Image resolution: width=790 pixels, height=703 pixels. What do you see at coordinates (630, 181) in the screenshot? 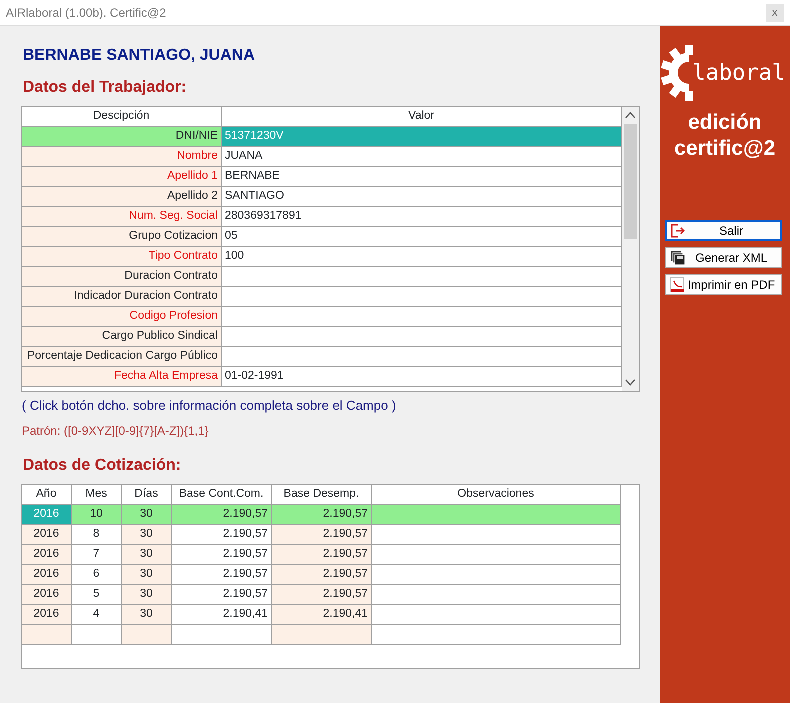
I see `scroll-thumb` at bounding box center [630, 181].